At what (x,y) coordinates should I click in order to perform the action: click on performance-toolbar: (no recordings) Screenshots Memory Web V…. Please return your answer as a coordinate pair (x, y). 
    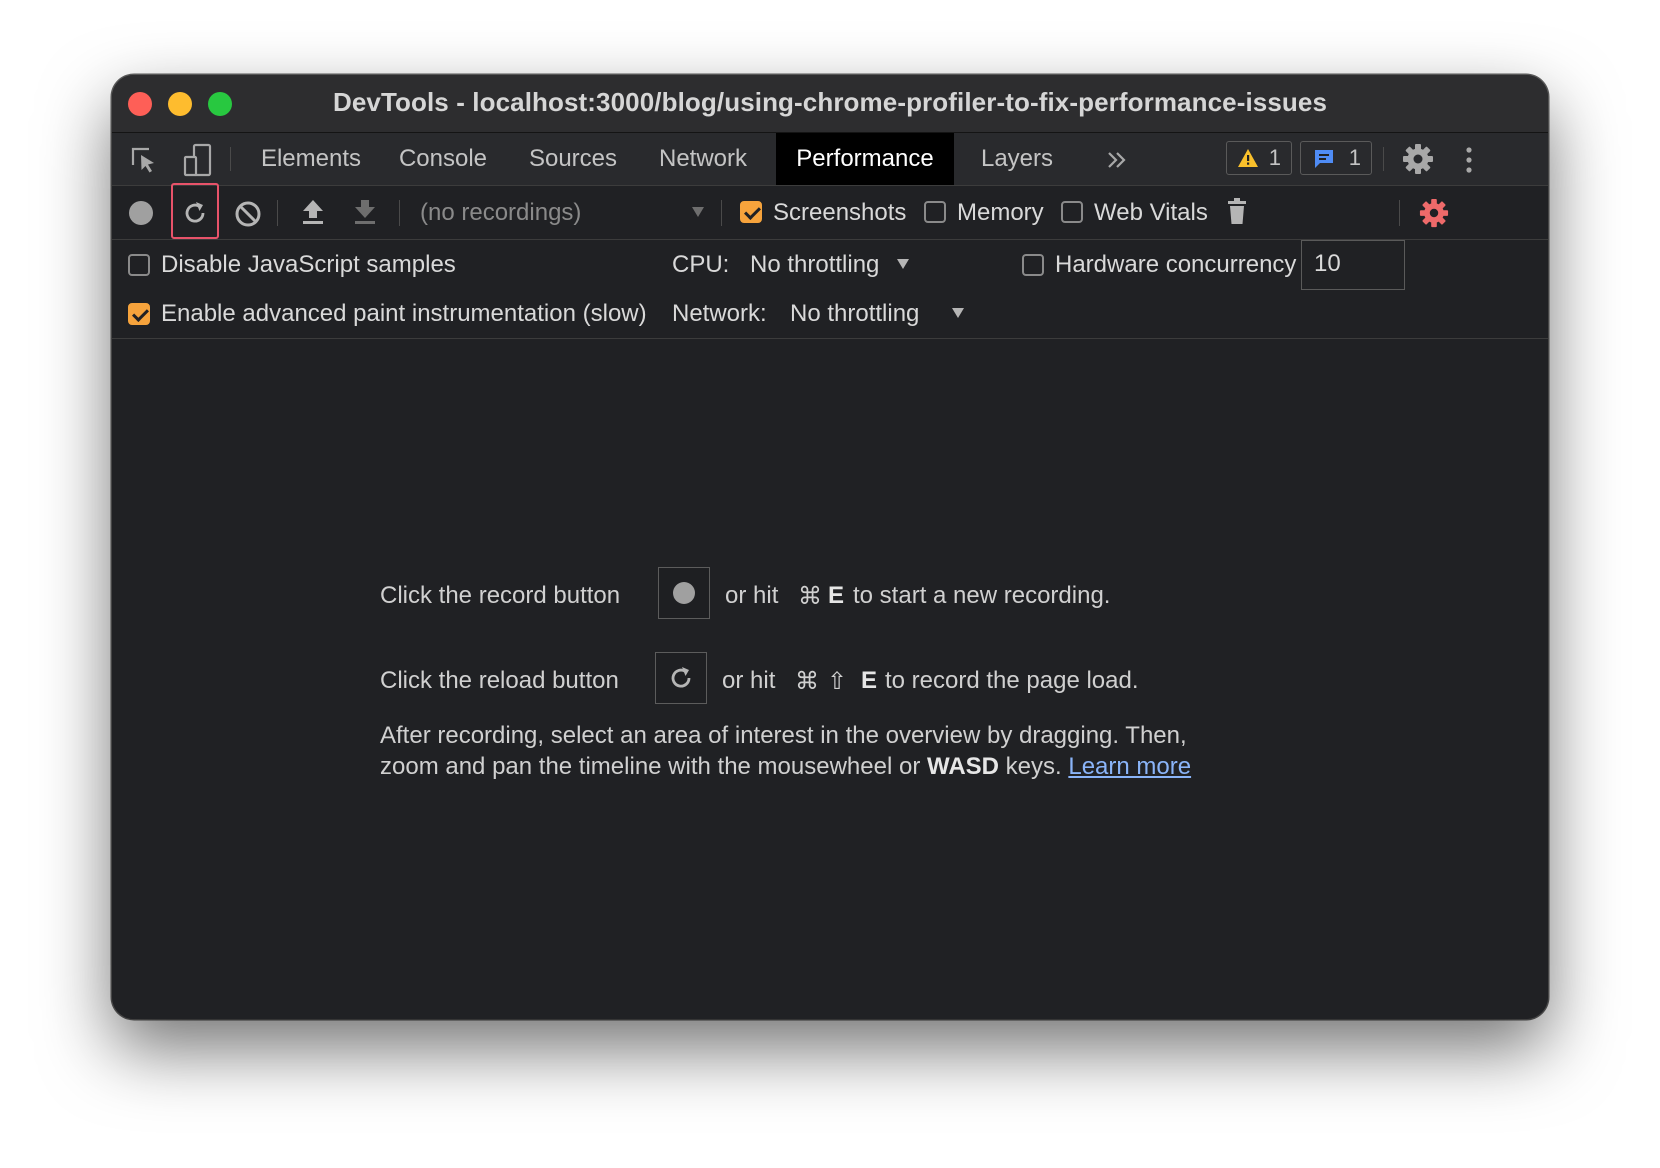
    Looking at the image, I should click on (830, 211).